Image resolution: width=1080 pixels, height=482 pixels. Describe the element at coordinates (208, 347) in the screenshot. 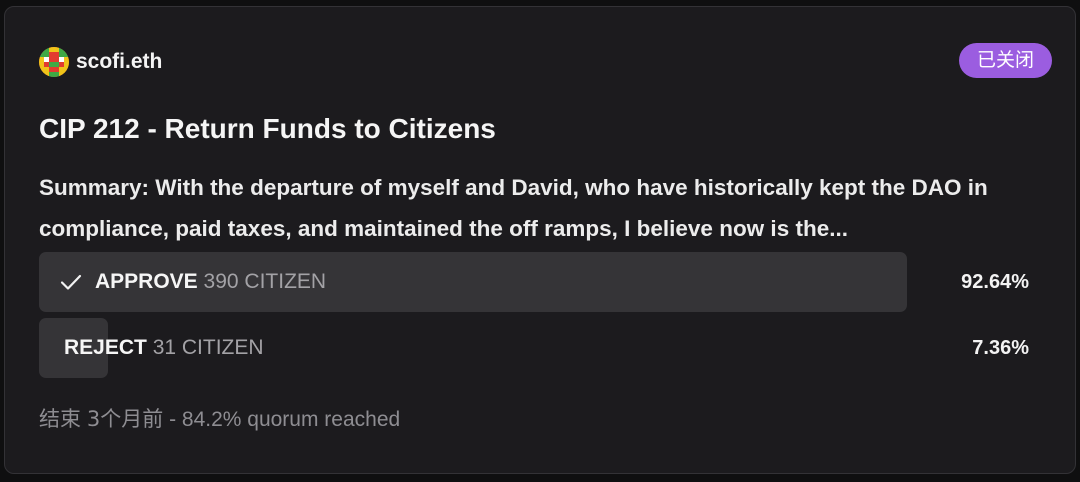

I see `choice-count: 31 CITIZEN` at that location.